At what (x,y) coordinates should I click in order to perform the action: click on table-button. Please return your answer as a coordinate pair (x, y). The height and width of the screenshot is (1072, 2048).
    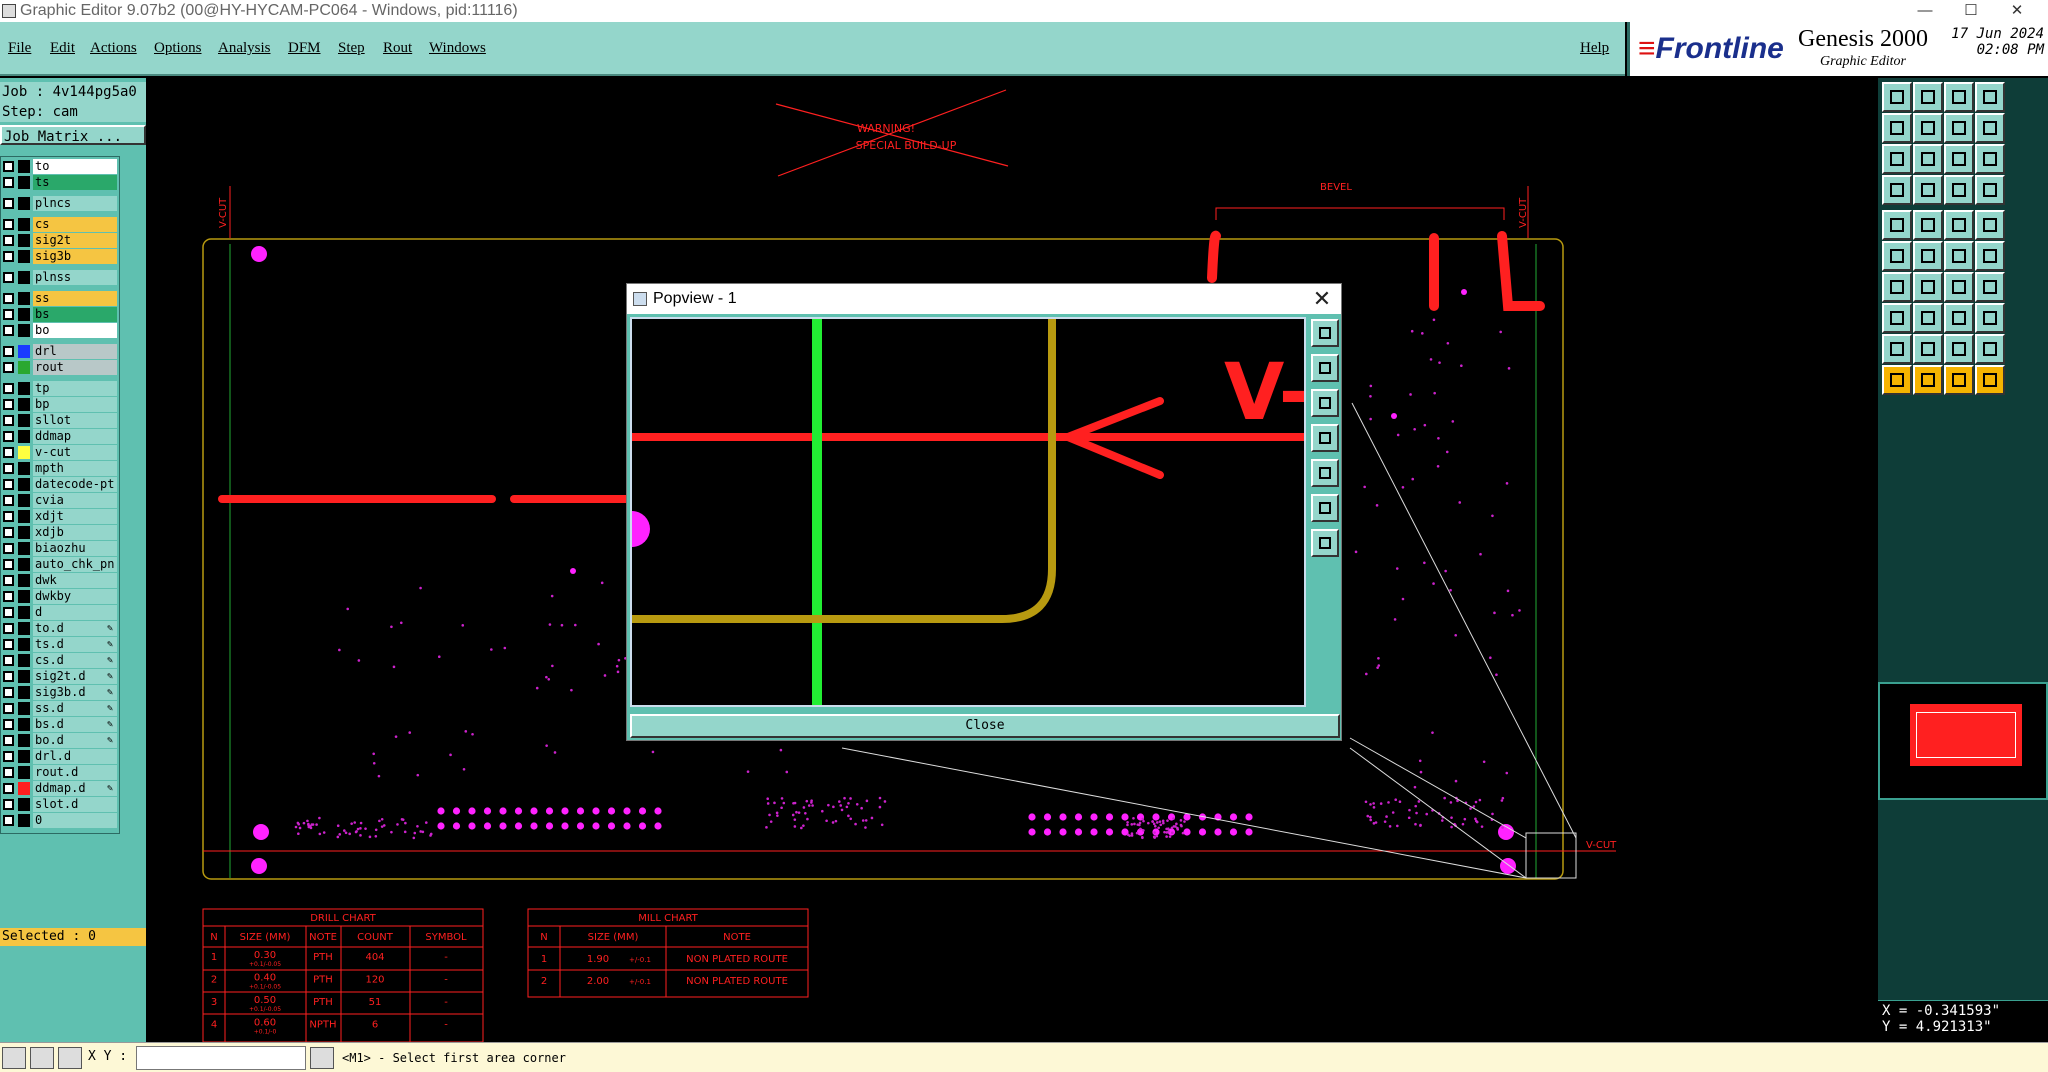
    Looking at the image, I should click on (1928, 190).